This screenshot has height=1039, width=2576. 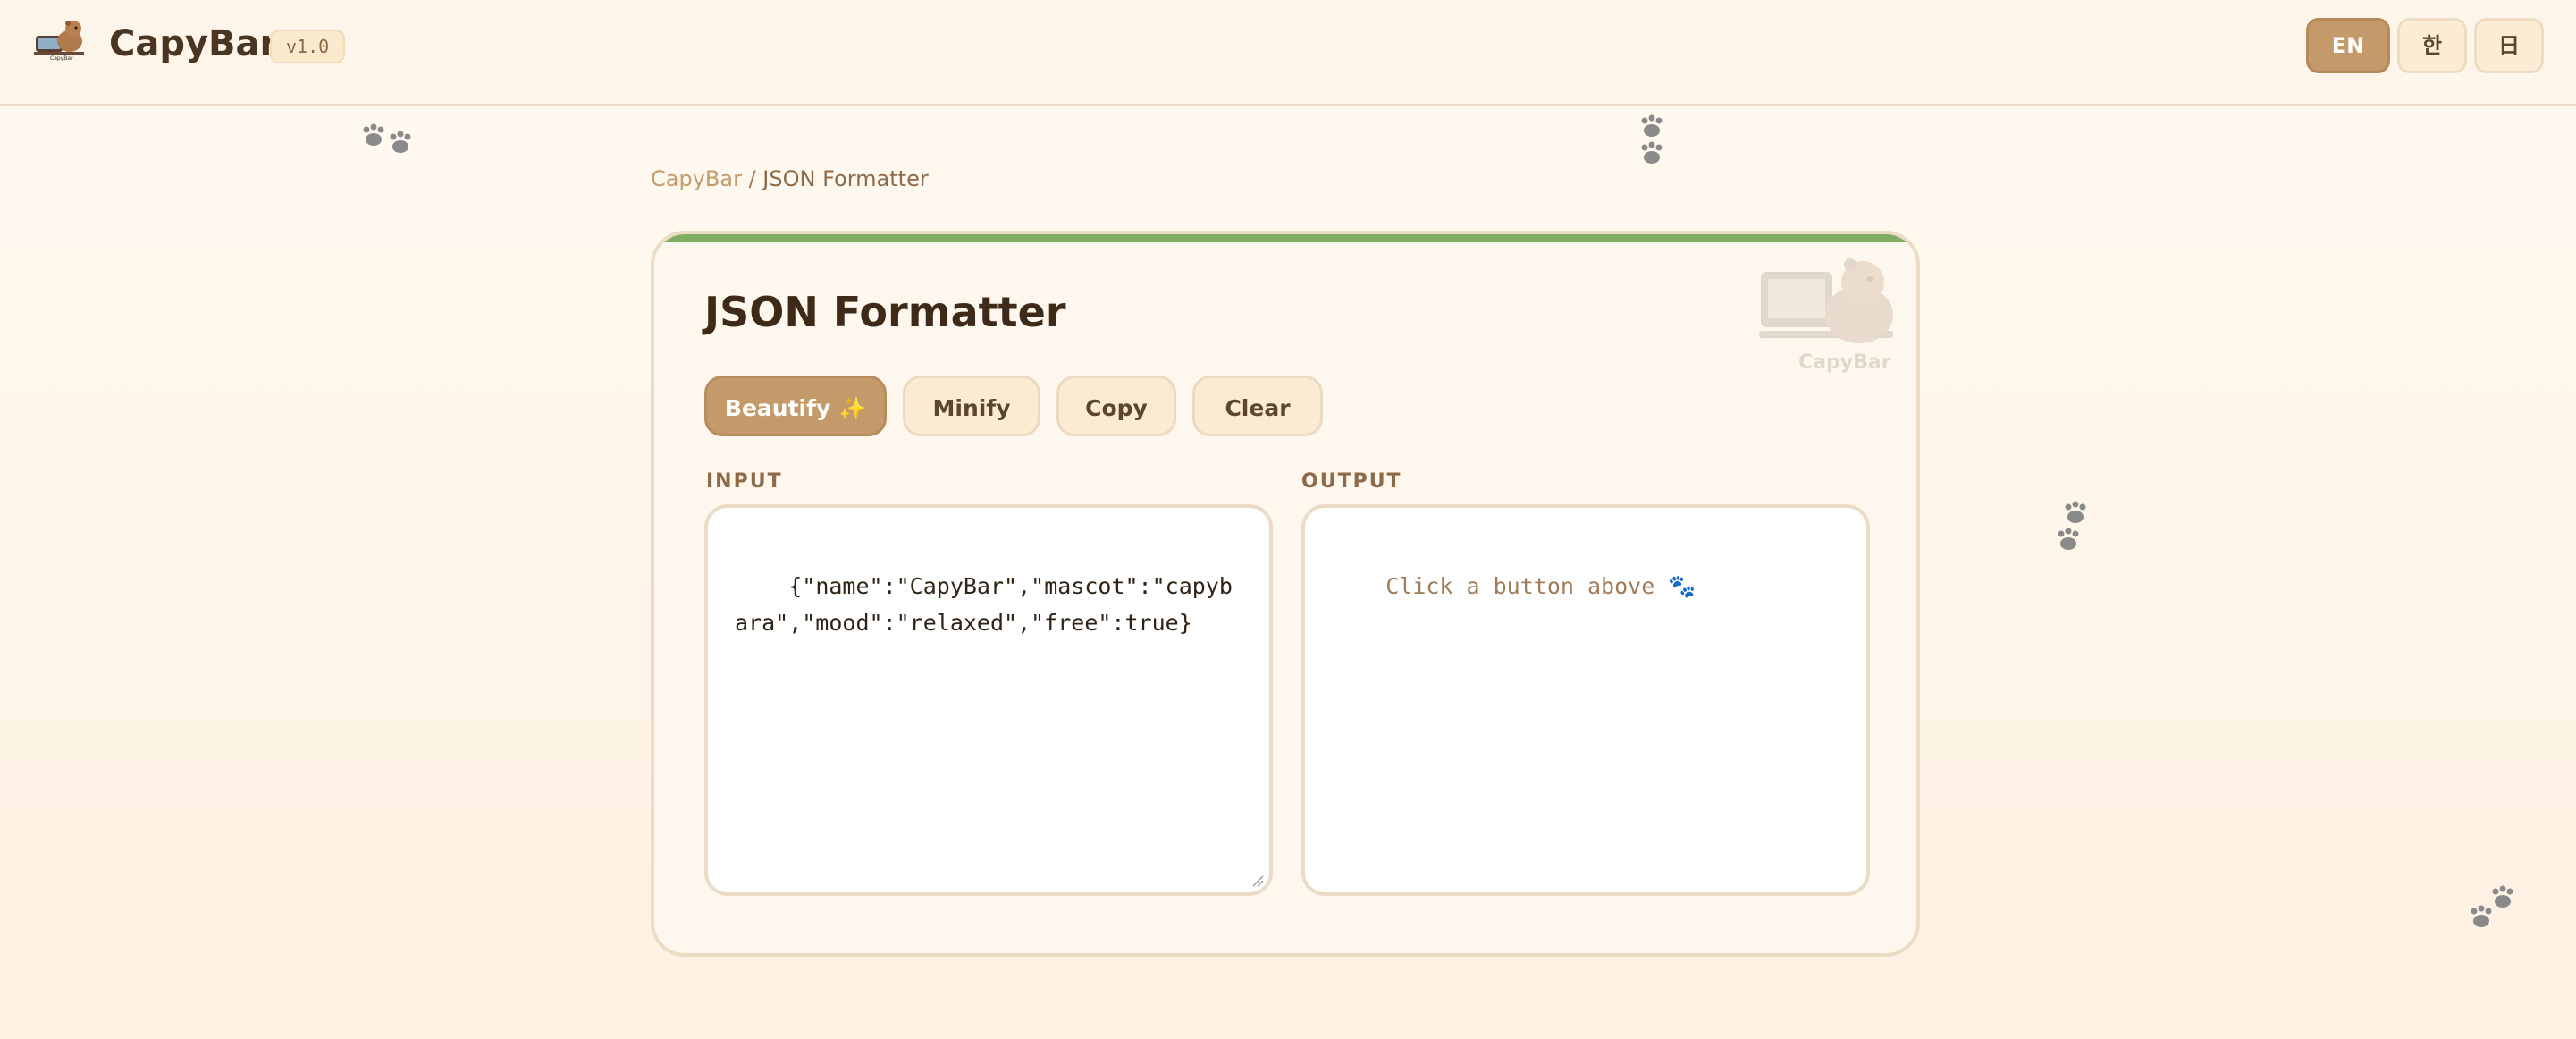 What do you see at coordinates (1288, 53) in the screenshot?
I see `top-bar: CapyBar CapyBar v1.0 EN 한 日` at bounding box center [1288, 53].